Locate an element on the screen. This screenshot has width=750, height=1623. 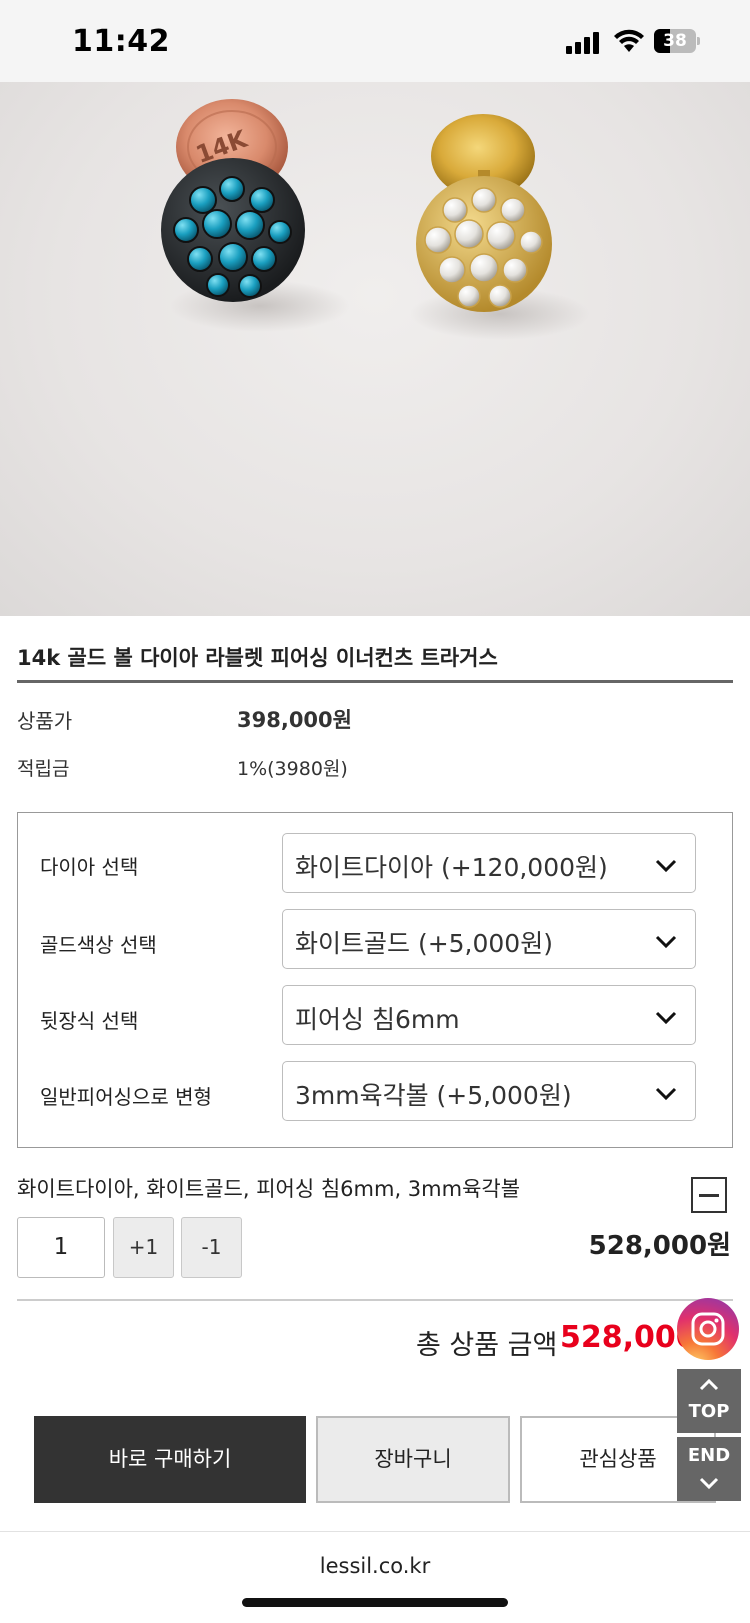
back-select-value: 피어싱 침6mm is located at coordinates (377, 1019).